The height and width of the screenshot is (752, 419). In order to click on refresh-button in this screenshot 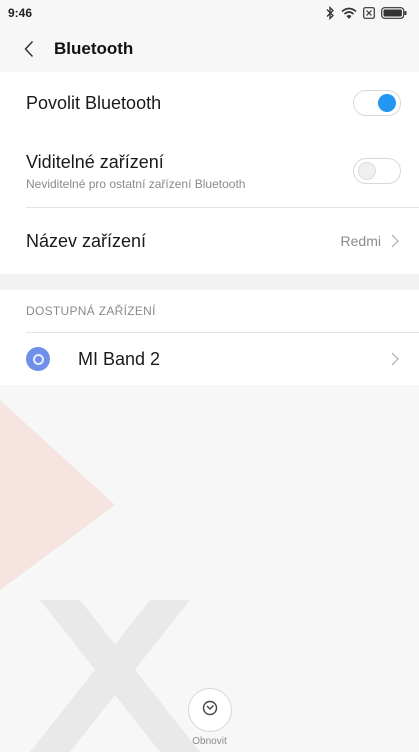, I will do `click(209, 710)`.